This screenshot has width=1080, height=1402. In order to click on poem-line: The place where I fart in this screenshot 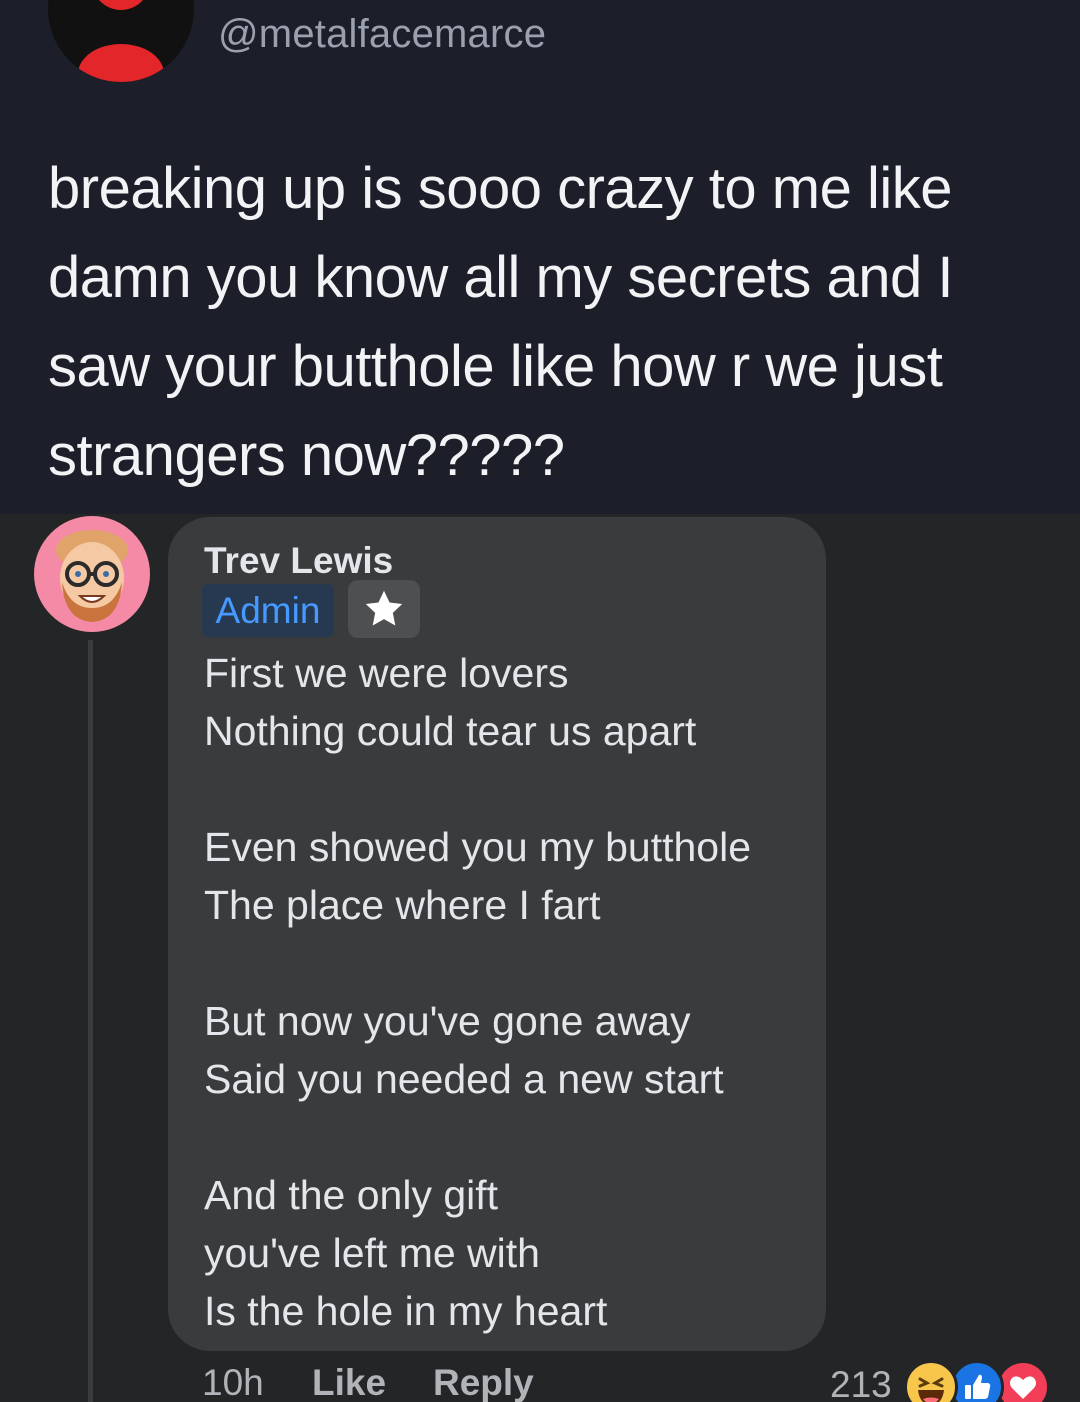, I will do `click(402, 905)`.